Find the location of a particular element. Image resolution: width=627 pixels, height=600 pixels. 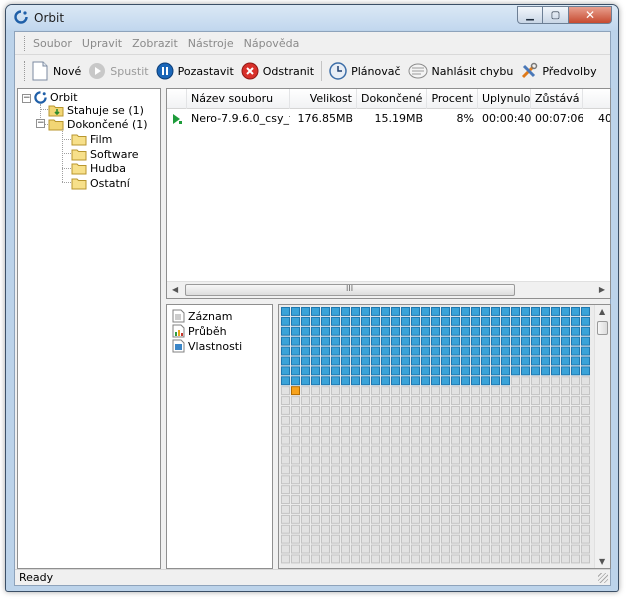

remove-button: Odstranit is located at coordinates (277, 71).